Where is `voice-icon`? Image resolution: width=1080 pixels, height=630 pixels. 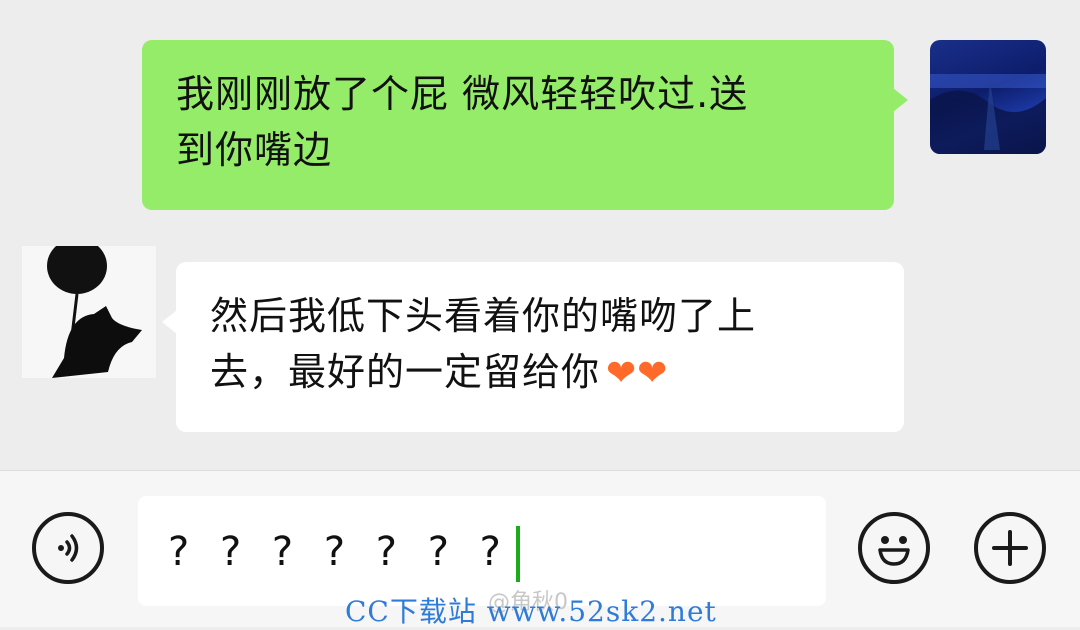
voice-icon is located at coordinates (68, 548).